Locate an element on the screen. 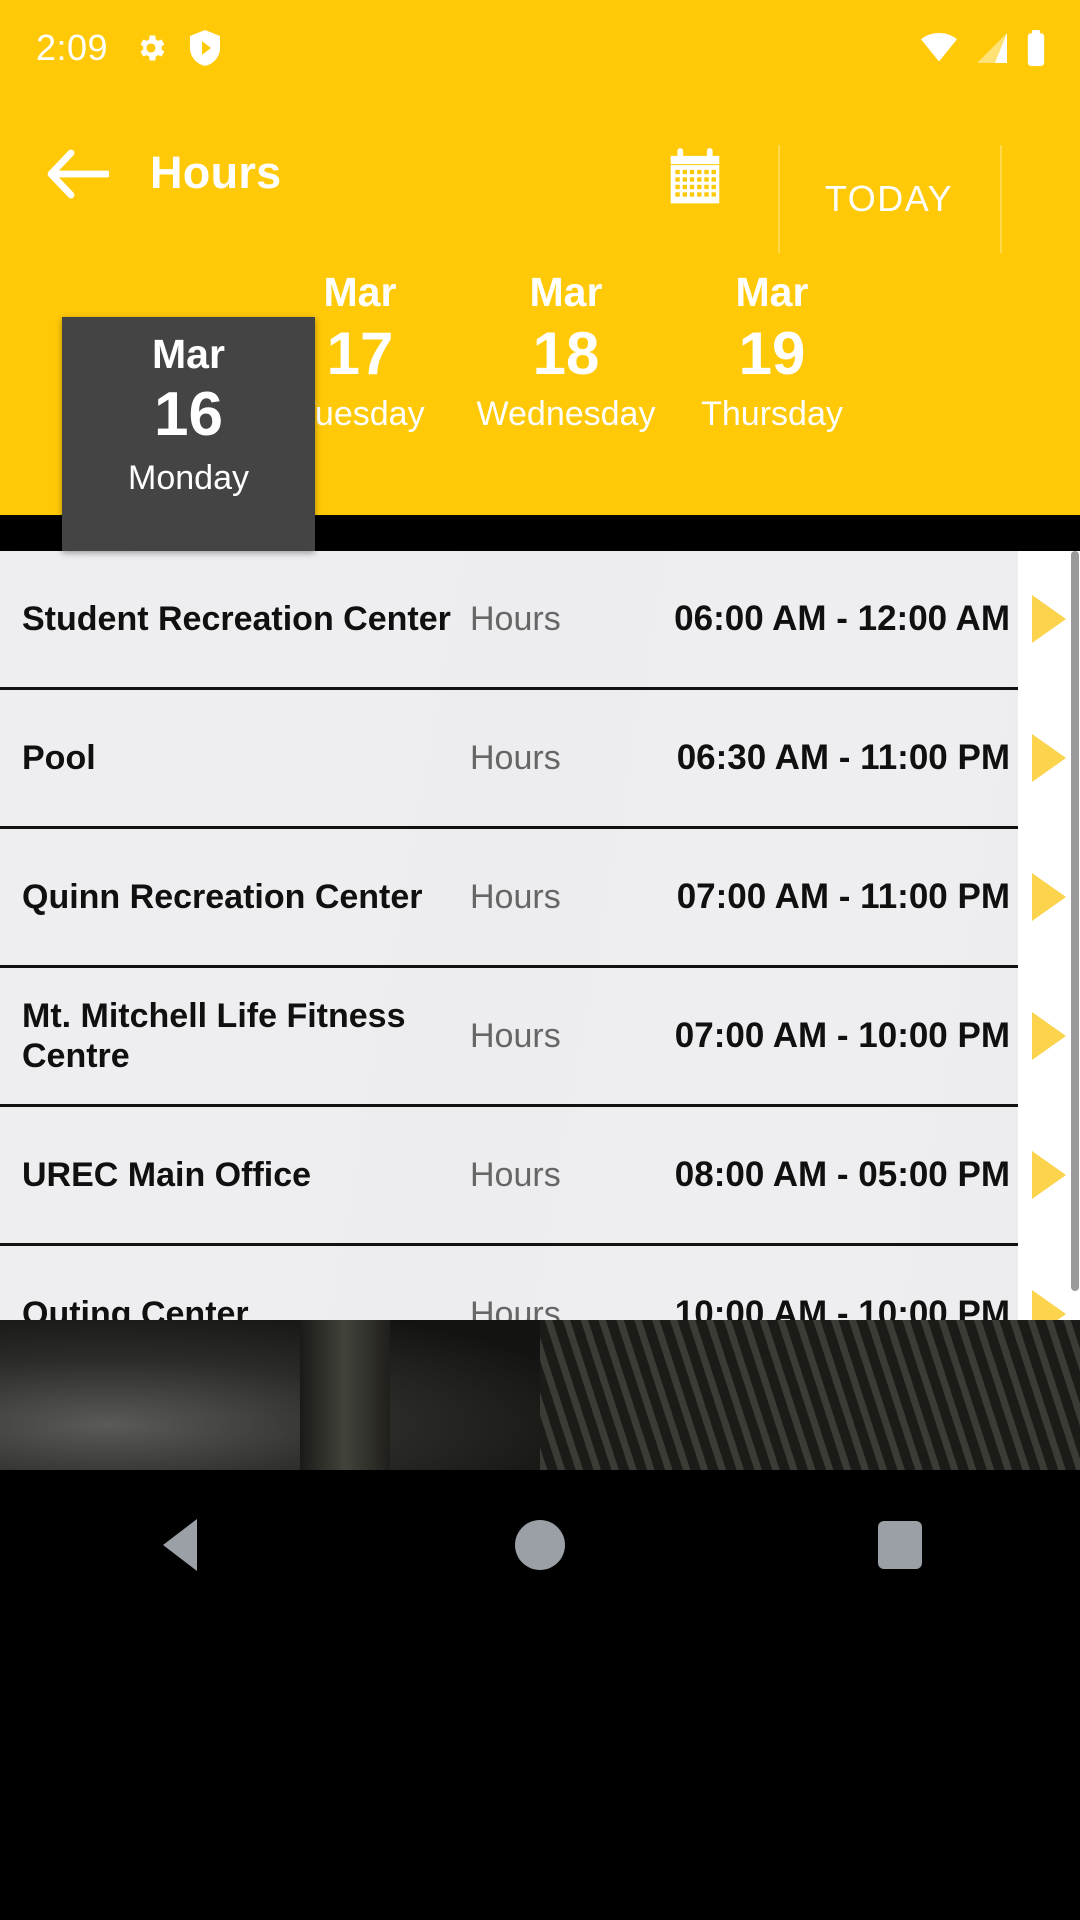 This screenshot has width=1080, height=1920. venue-name: Outing Center is located at coordinates (135, 1307).